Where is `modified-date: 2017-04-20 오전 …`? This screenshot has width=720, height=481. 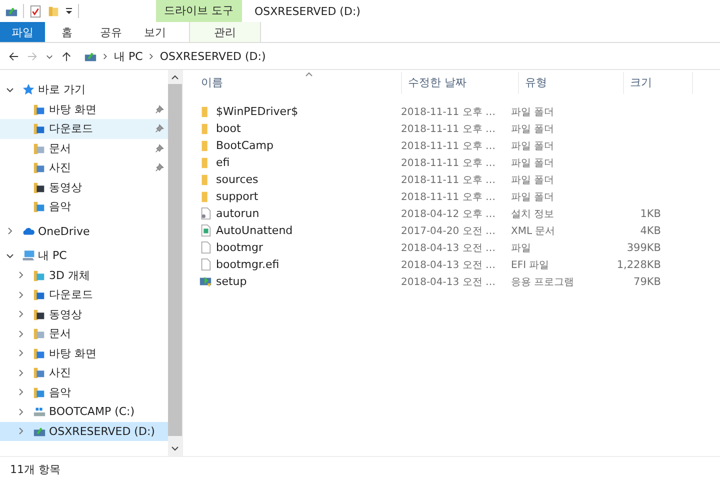 modified-date: 2017-04-20 오전 … is located at coordinates (448, 231).